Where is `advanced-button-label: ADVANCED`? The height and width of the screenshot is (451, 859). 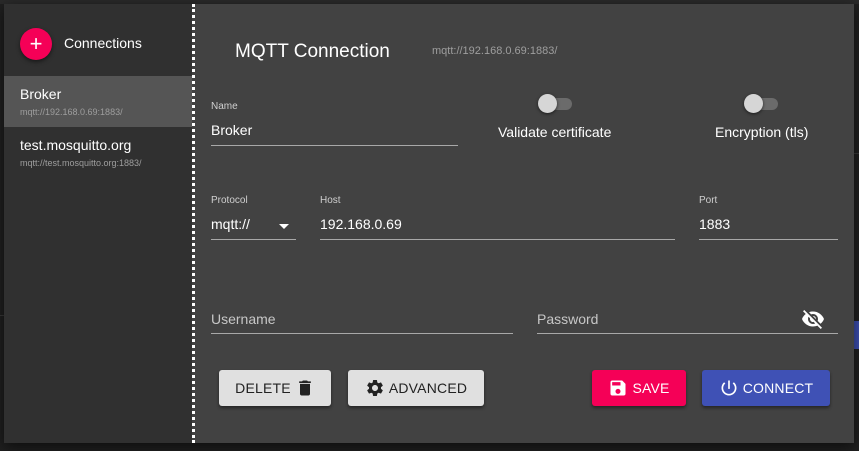 advanced-button-label: ADVANCED is located at coordinates (428, 388).